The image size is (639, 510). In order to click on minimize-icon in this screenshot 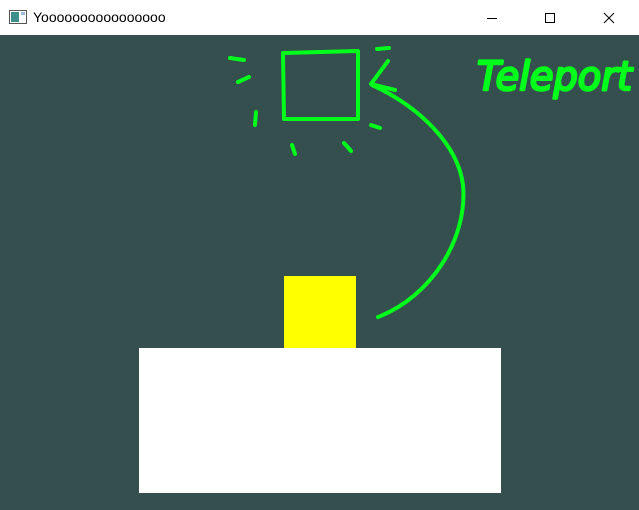, I will do `click(492, 18)`.